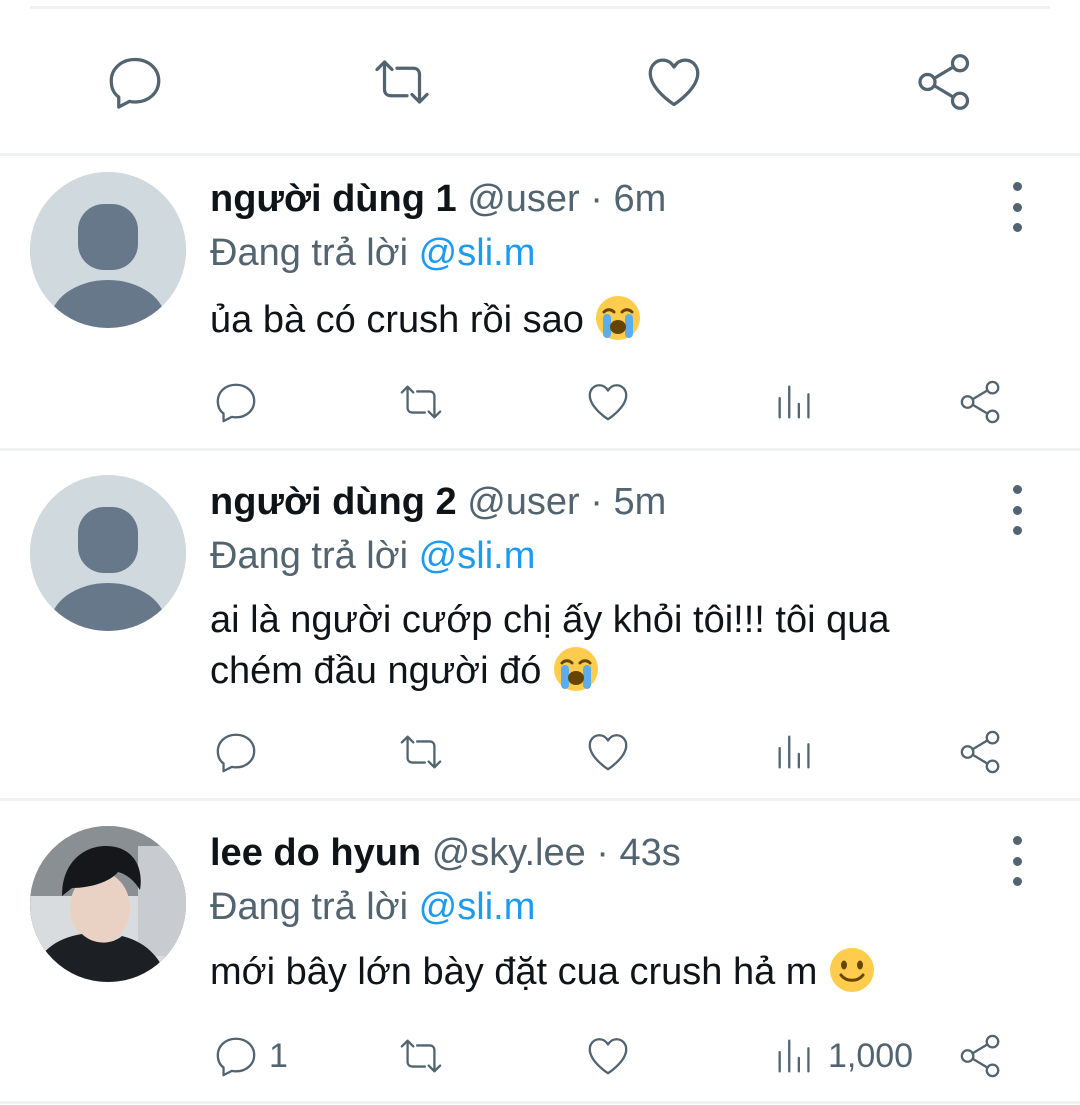  What do you see at coordinates (333, 199) in the screenshot?
I see `display-name: người dùng 1` at bounding box center [333, 199].